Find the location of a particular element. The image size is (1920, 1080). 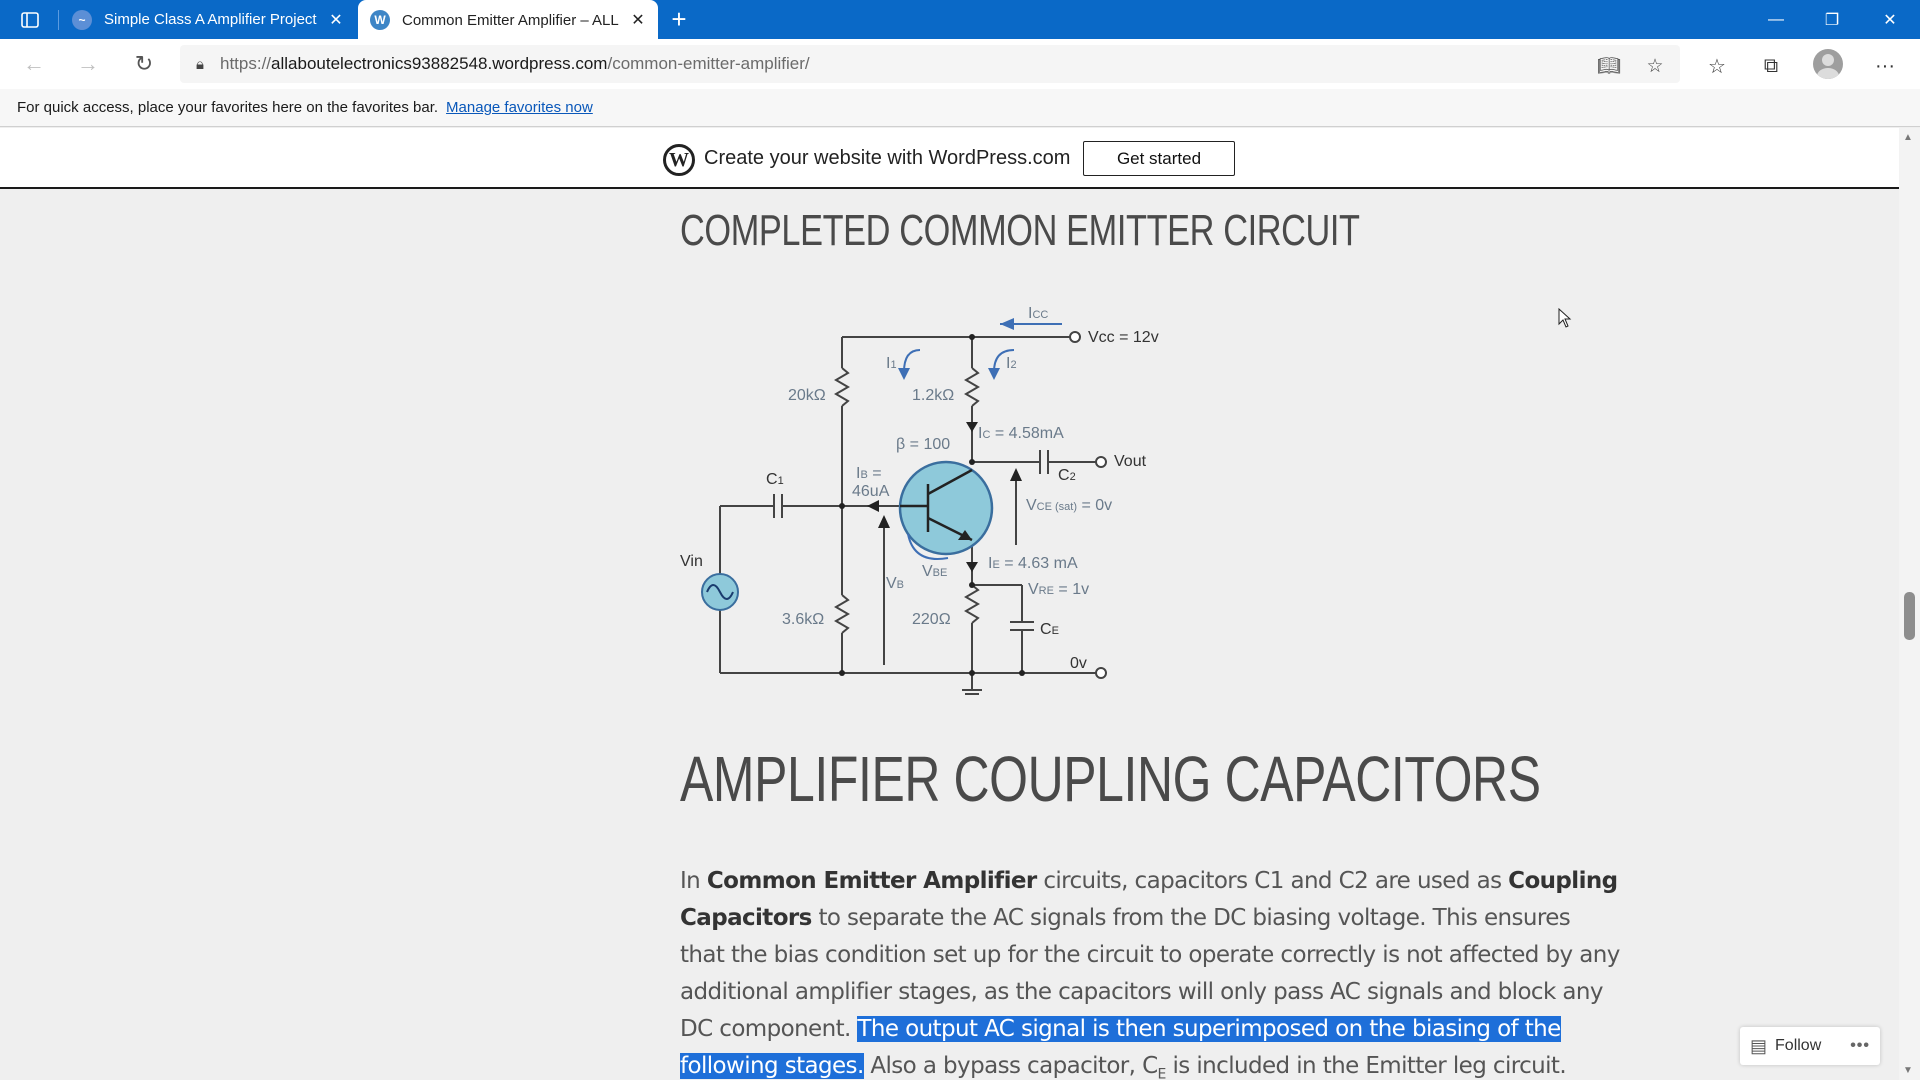

tab-separator is located at coordinates (58, 20).